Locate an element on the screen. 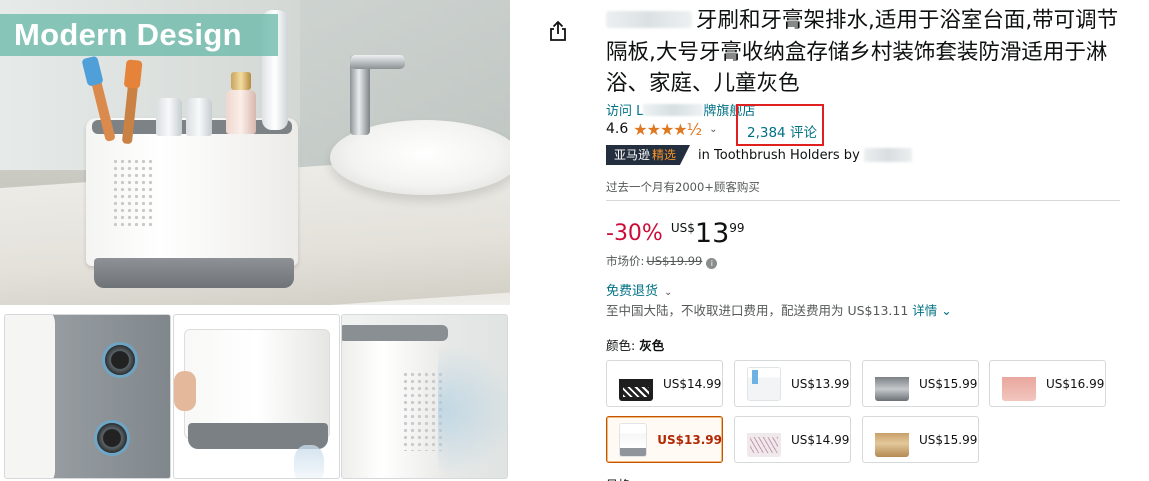 This screenshot has height=481, width=1149. swatch-image-black is located at coordinates (636, 383).